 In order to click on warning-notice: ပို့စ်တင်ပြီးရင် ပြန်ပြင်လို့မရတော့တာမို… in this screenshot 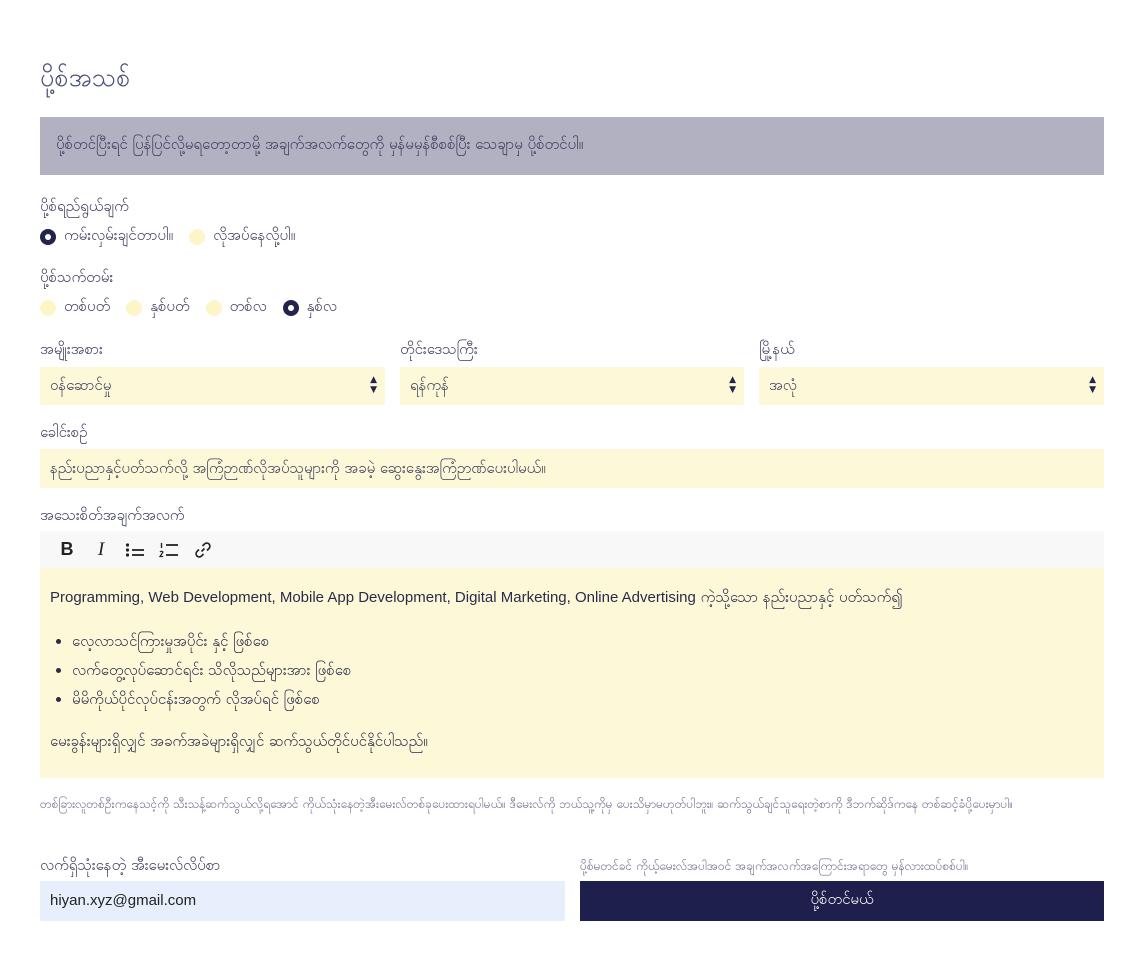, I will do `click(572, 146)`.